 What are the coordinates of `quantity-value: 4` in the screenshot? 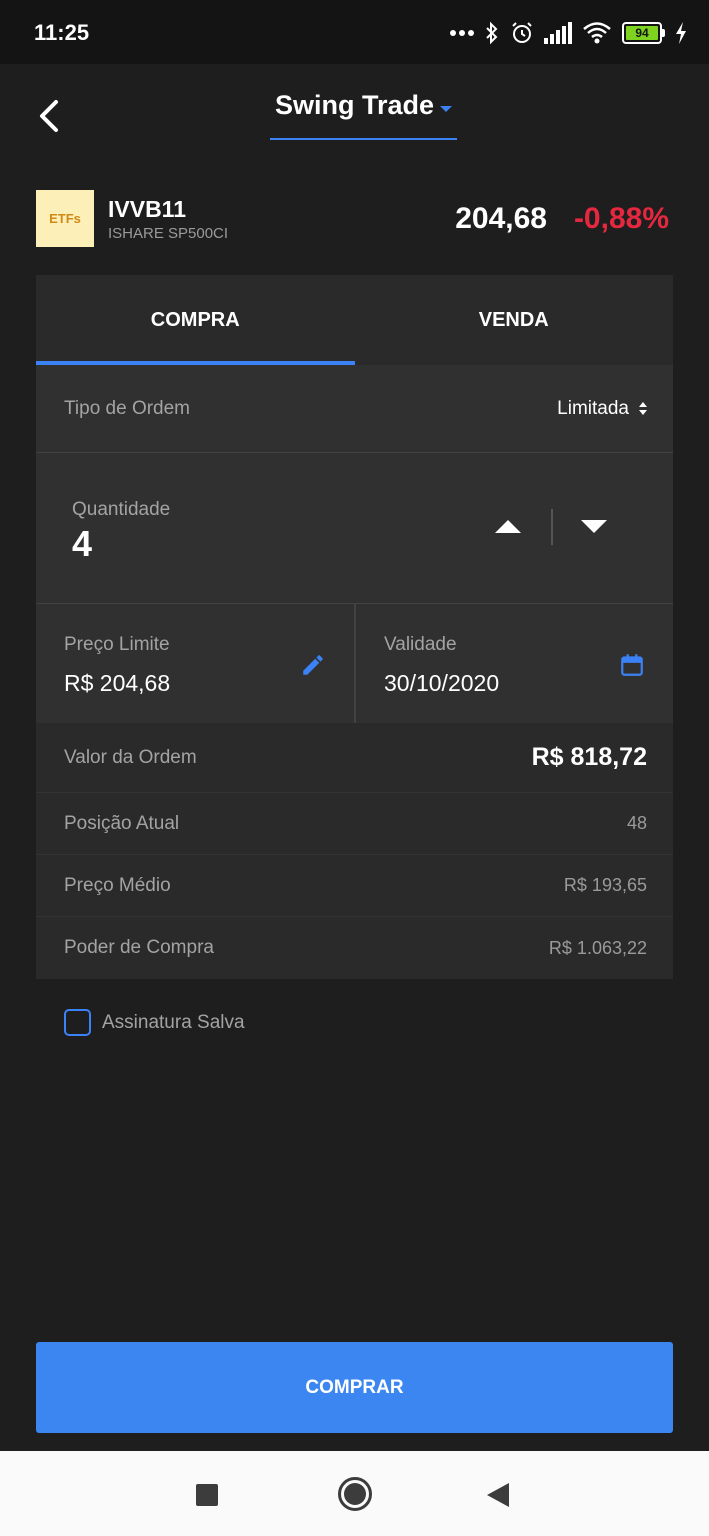 It's located at (82, 544).